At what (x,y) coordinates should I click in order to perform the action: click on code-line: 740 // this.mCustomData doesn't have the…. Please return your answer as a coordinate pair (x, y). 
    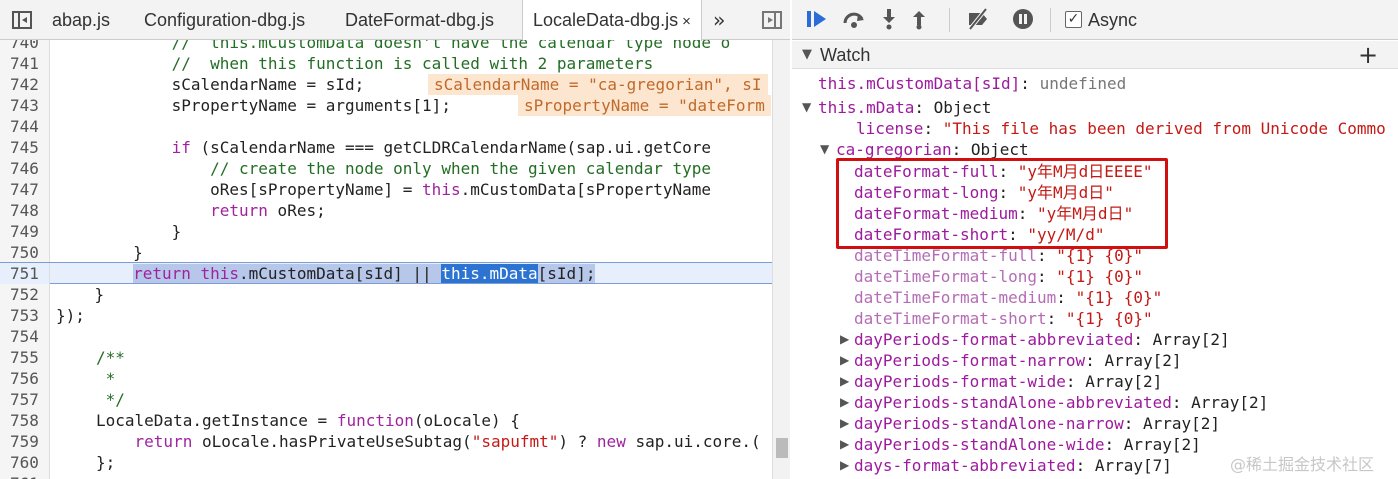
    Looking at the image, I should click on (386, 46).